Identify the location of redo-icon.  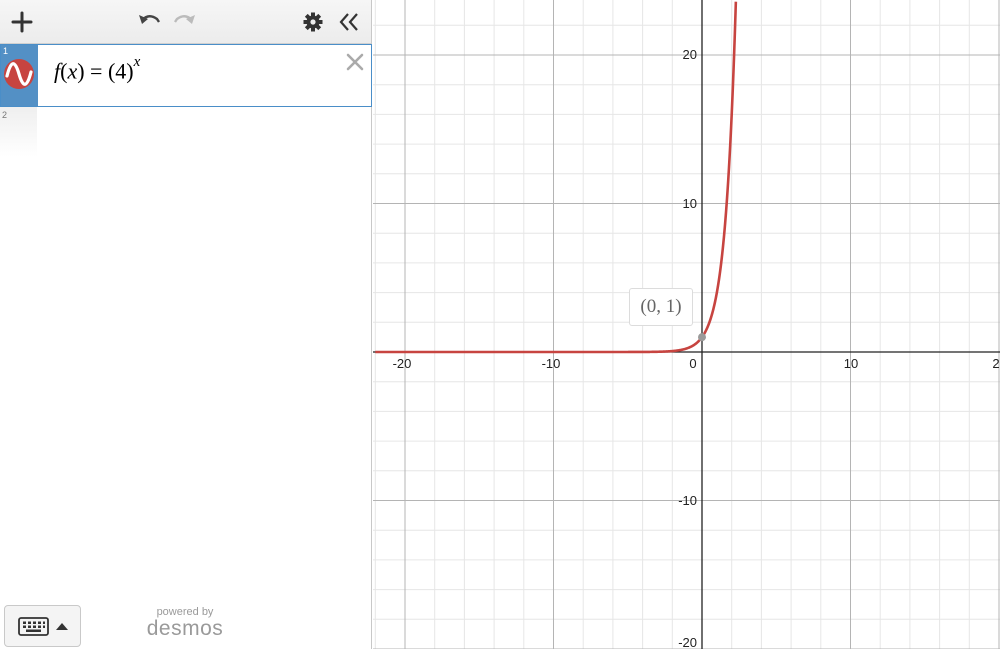
(185, 22).